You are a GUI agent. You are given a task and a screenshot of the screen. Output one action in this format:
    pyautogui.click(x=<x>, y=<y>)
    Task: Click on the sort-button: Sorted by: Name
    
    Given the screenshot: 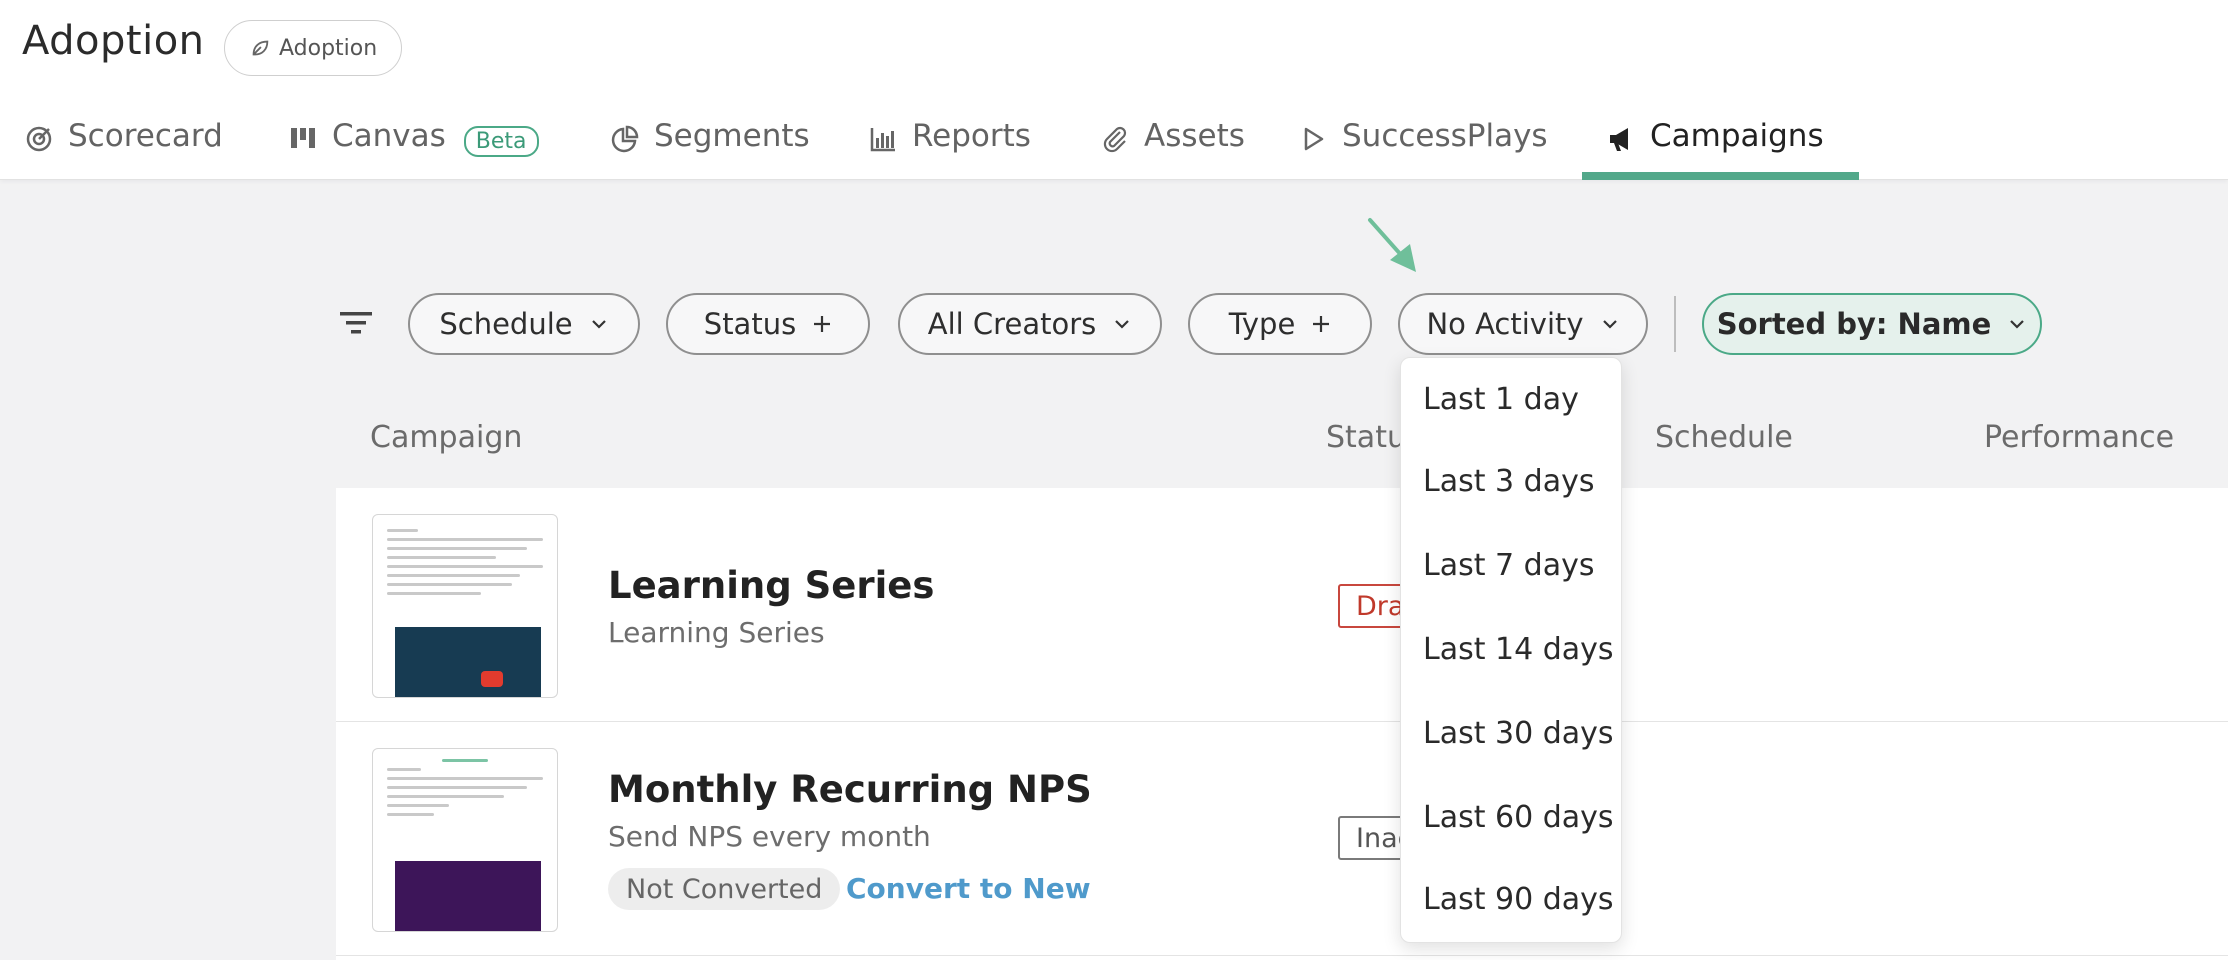 What is the action you would take?
    pyautogui.click(x=1872, y=324)
    